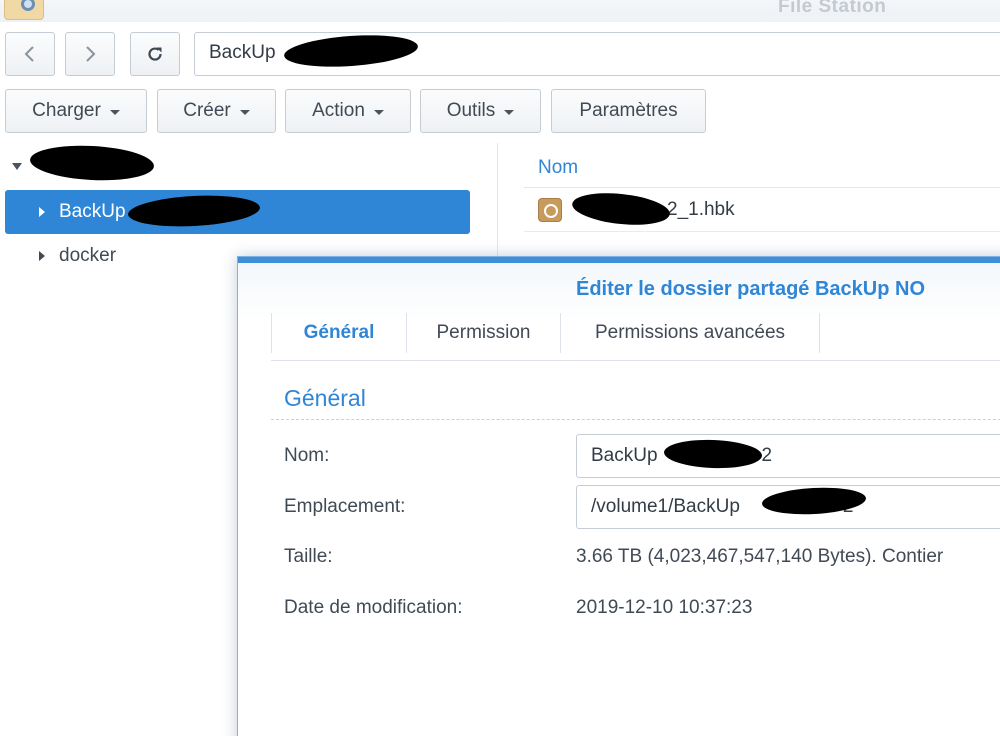 This screenshot has width=1000, height=736. Describe the element at coordinates (66, 110) in the screenshot. I see `upload-label: Charger` at that location.